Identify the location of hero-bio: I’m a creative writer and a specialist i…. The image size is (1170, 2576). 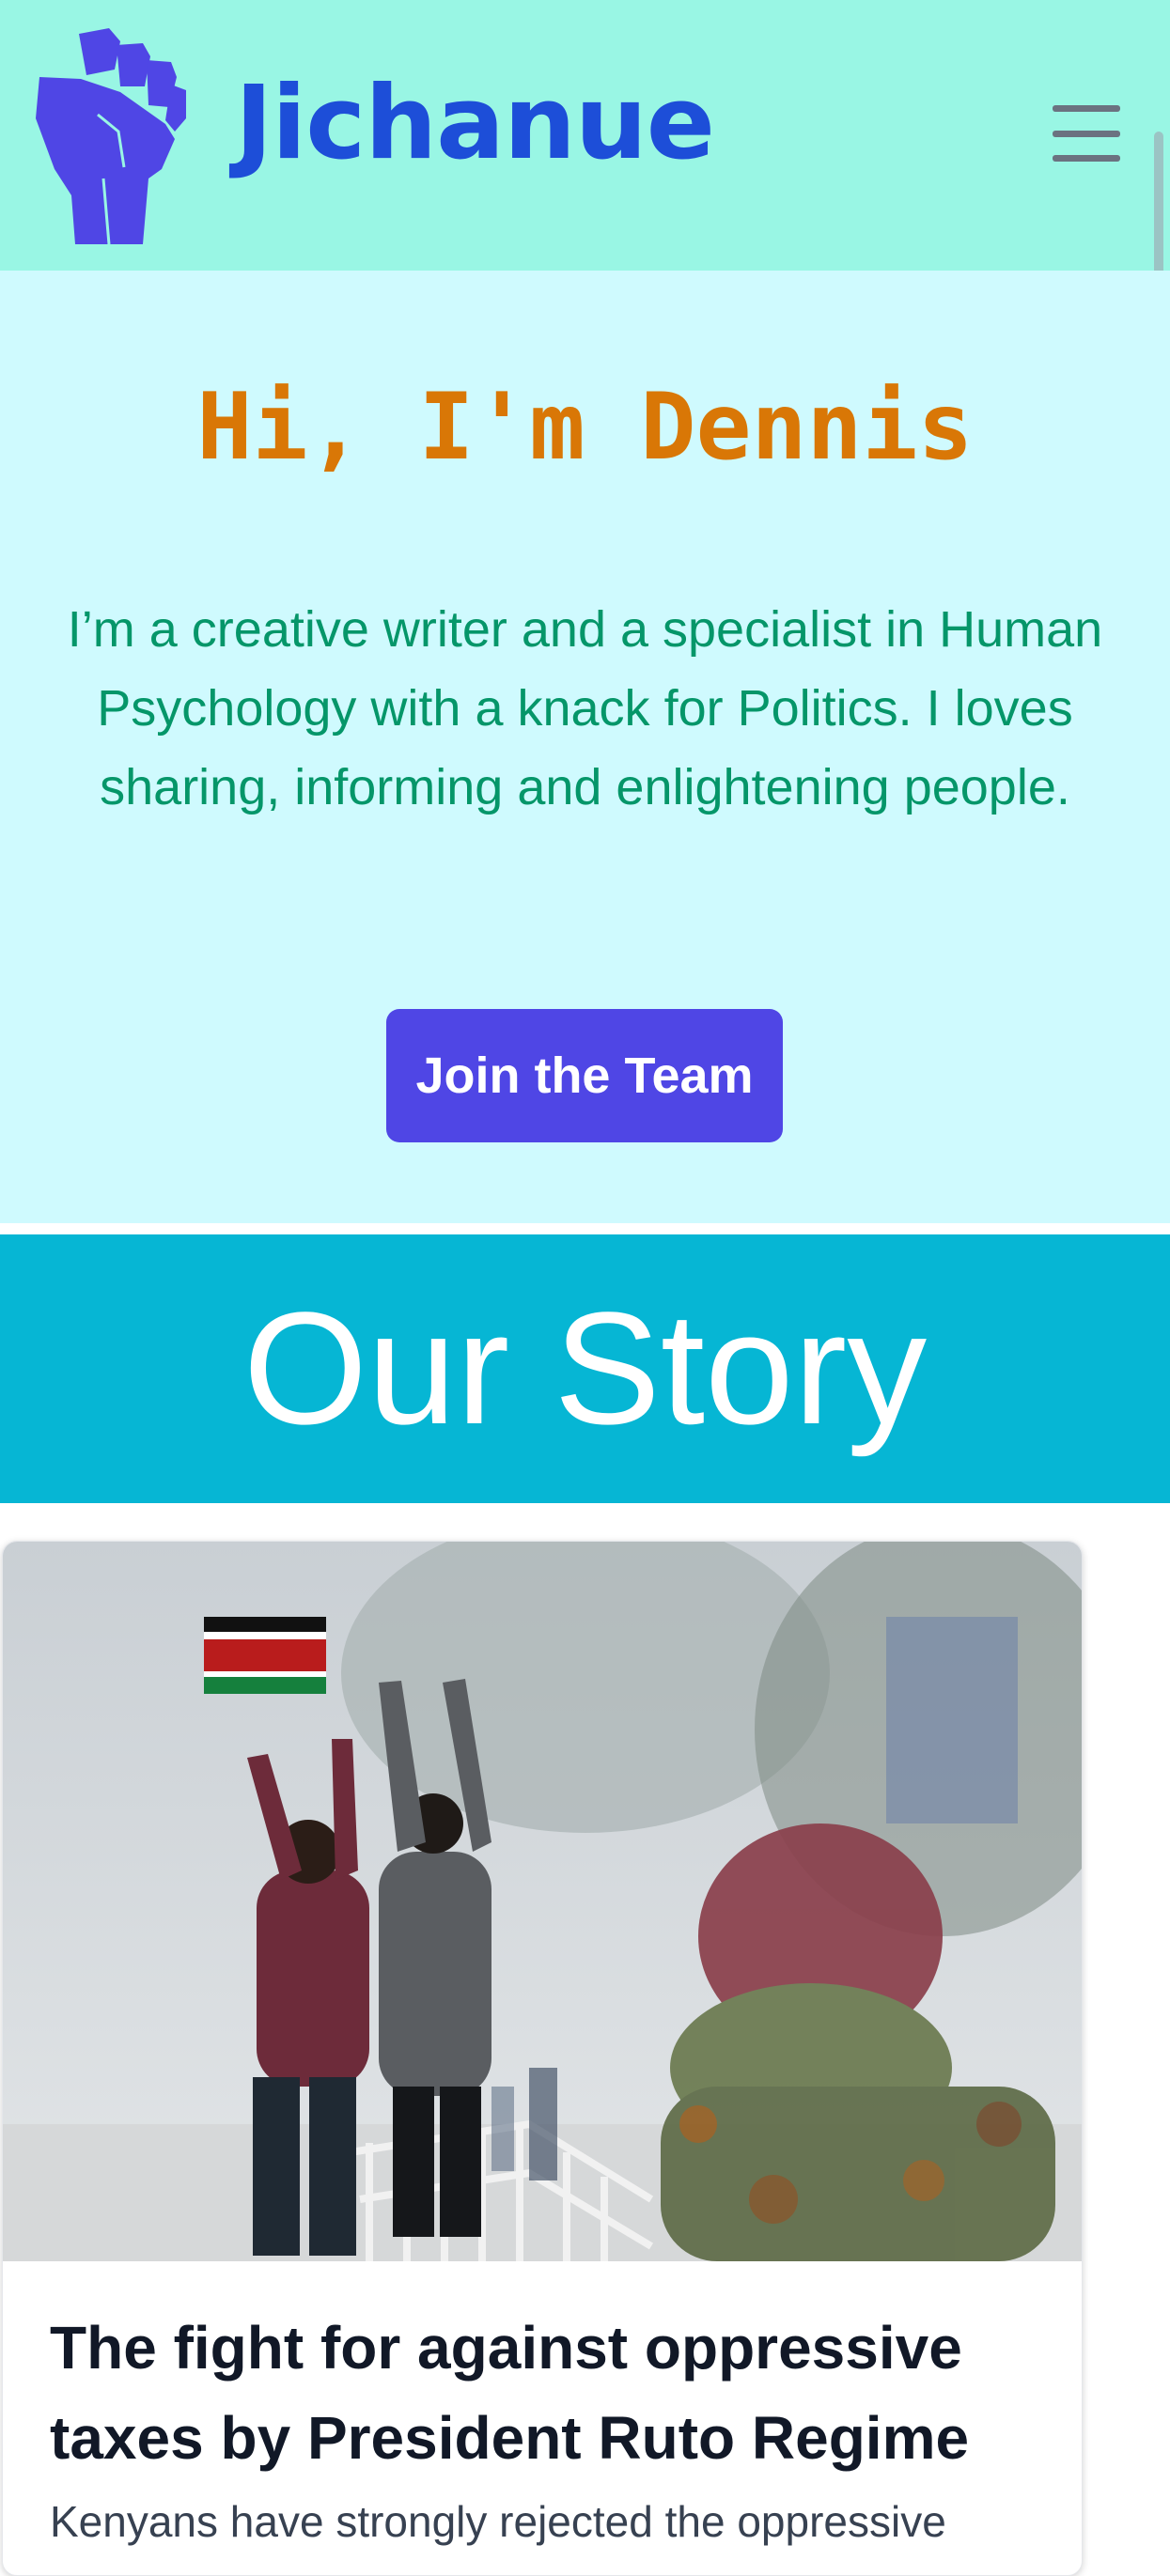
(585, 708).